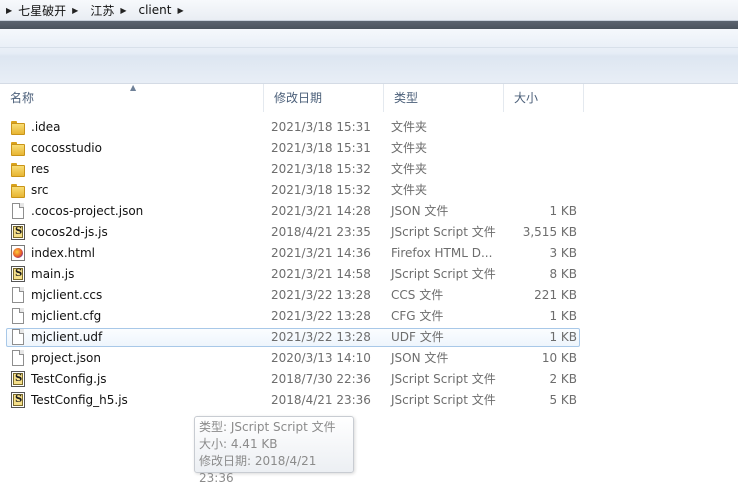 This screenshot has width=738, height=498. What do you see at coordinates (40, 169) in the screenshot?
I see `file-name: res` at bounding box center [40, 169].